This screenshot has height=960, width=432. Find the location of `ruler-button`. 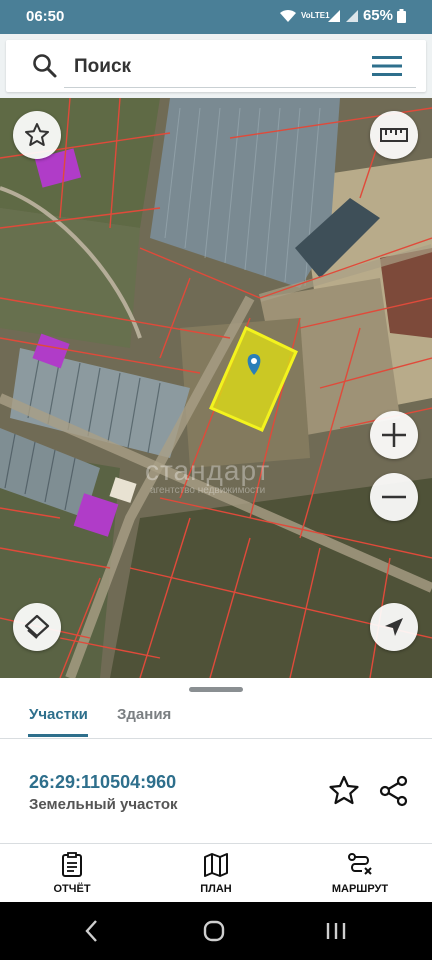

ruler-button is located at coordinates (394, 135).